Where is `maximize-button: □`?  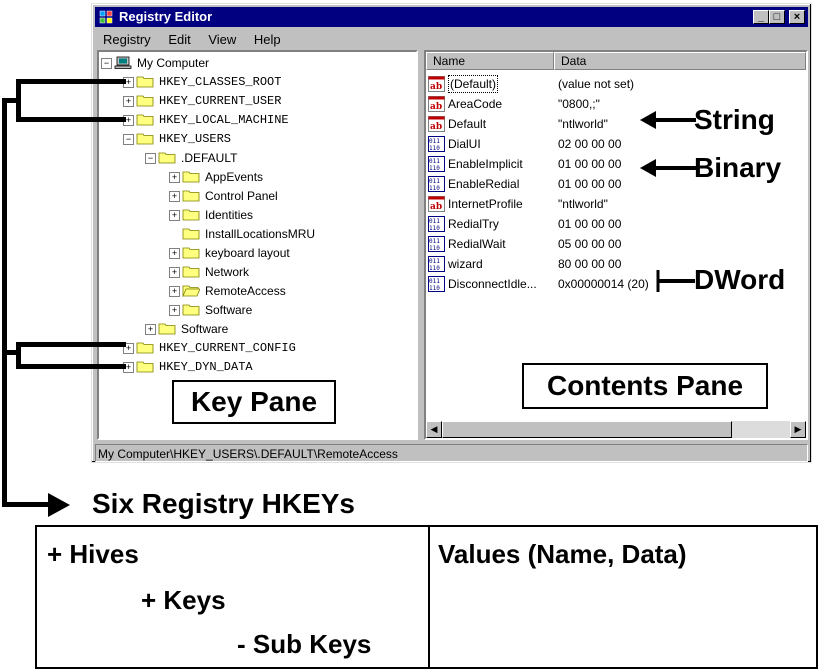 maximize-button: □ is located at coordinates (777, 17).